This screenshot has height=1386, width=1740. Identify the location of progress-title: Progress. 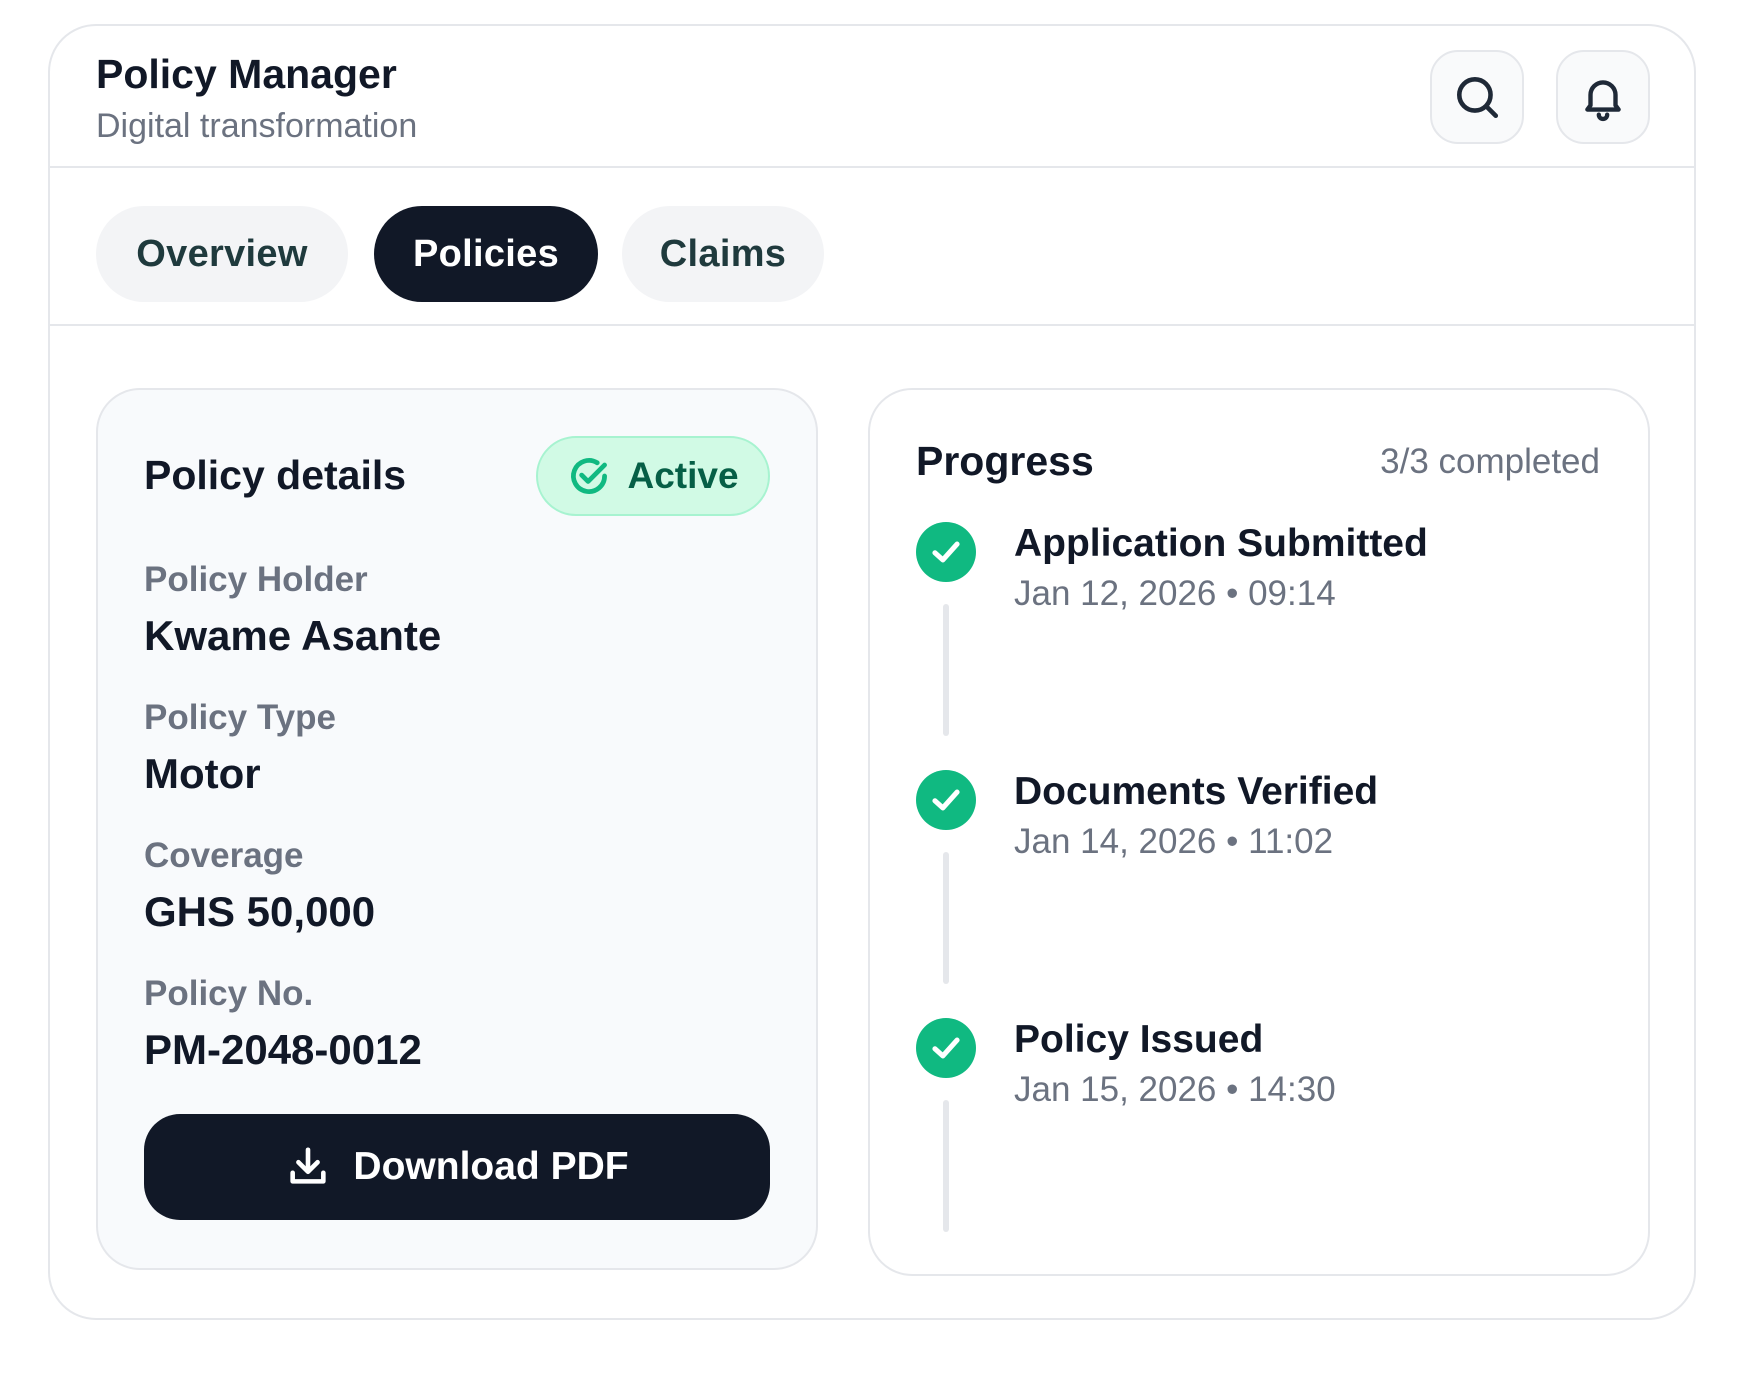
(1005, 461).